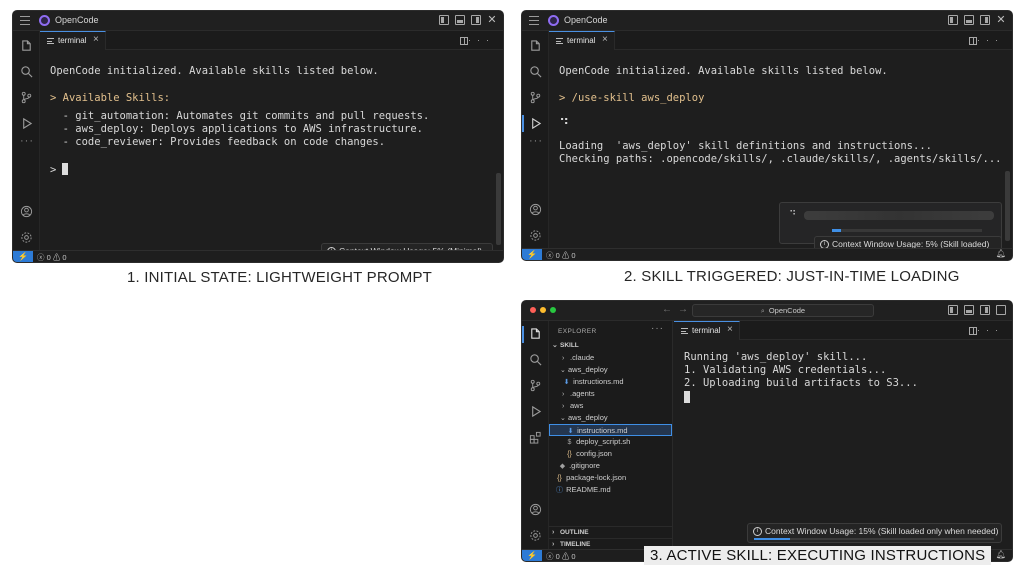  Describe the element at coordinates (610, 430) in the screenshot. I see `tree-item-file-selected: ⬇ instructions.md` at that location.